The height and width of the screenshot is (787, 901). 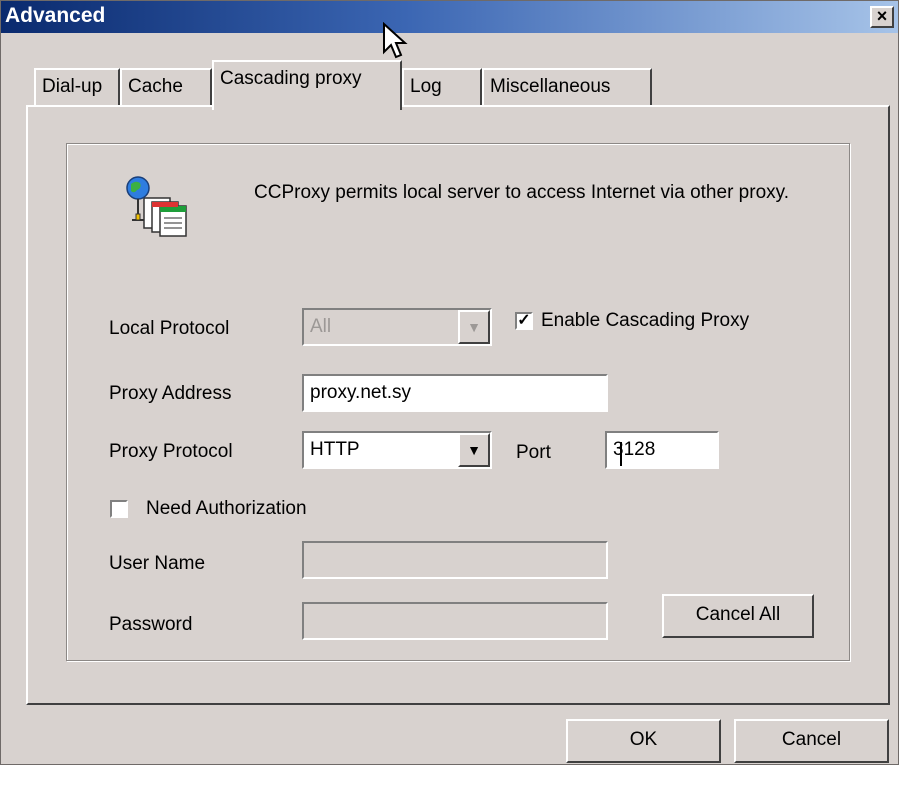 What do you see at coordinates (395, 40) in the screenshot?
I see `mouse-cursor-icon` at bounding box center [395, 40].